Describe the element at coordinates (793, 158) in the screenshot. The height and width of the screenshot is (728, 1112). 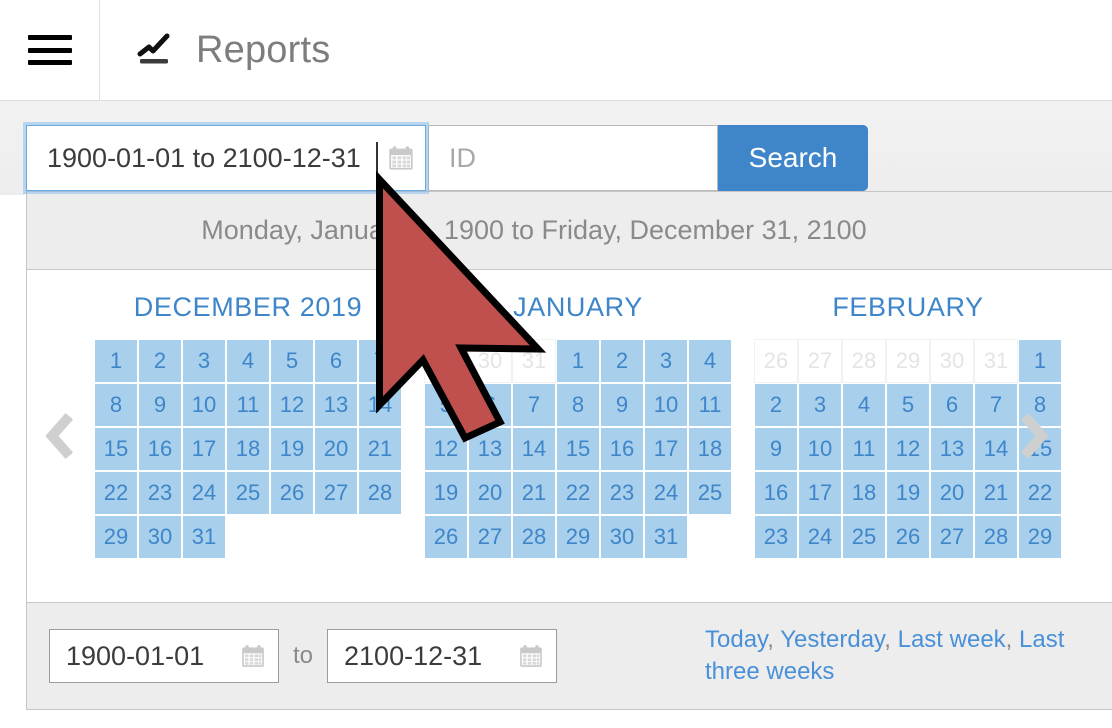
I see `search-button: Search` at that location.